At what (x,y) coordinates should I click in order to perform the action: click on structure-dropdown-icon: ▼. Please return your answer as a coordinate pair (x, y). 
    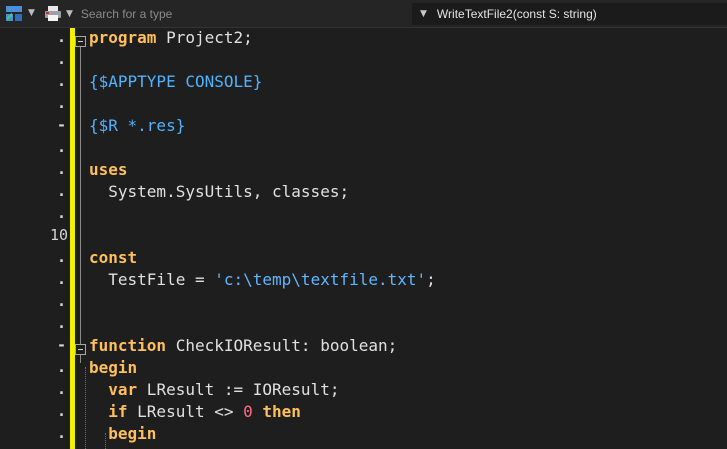
    Looking at the image, I should click on (31, 13).